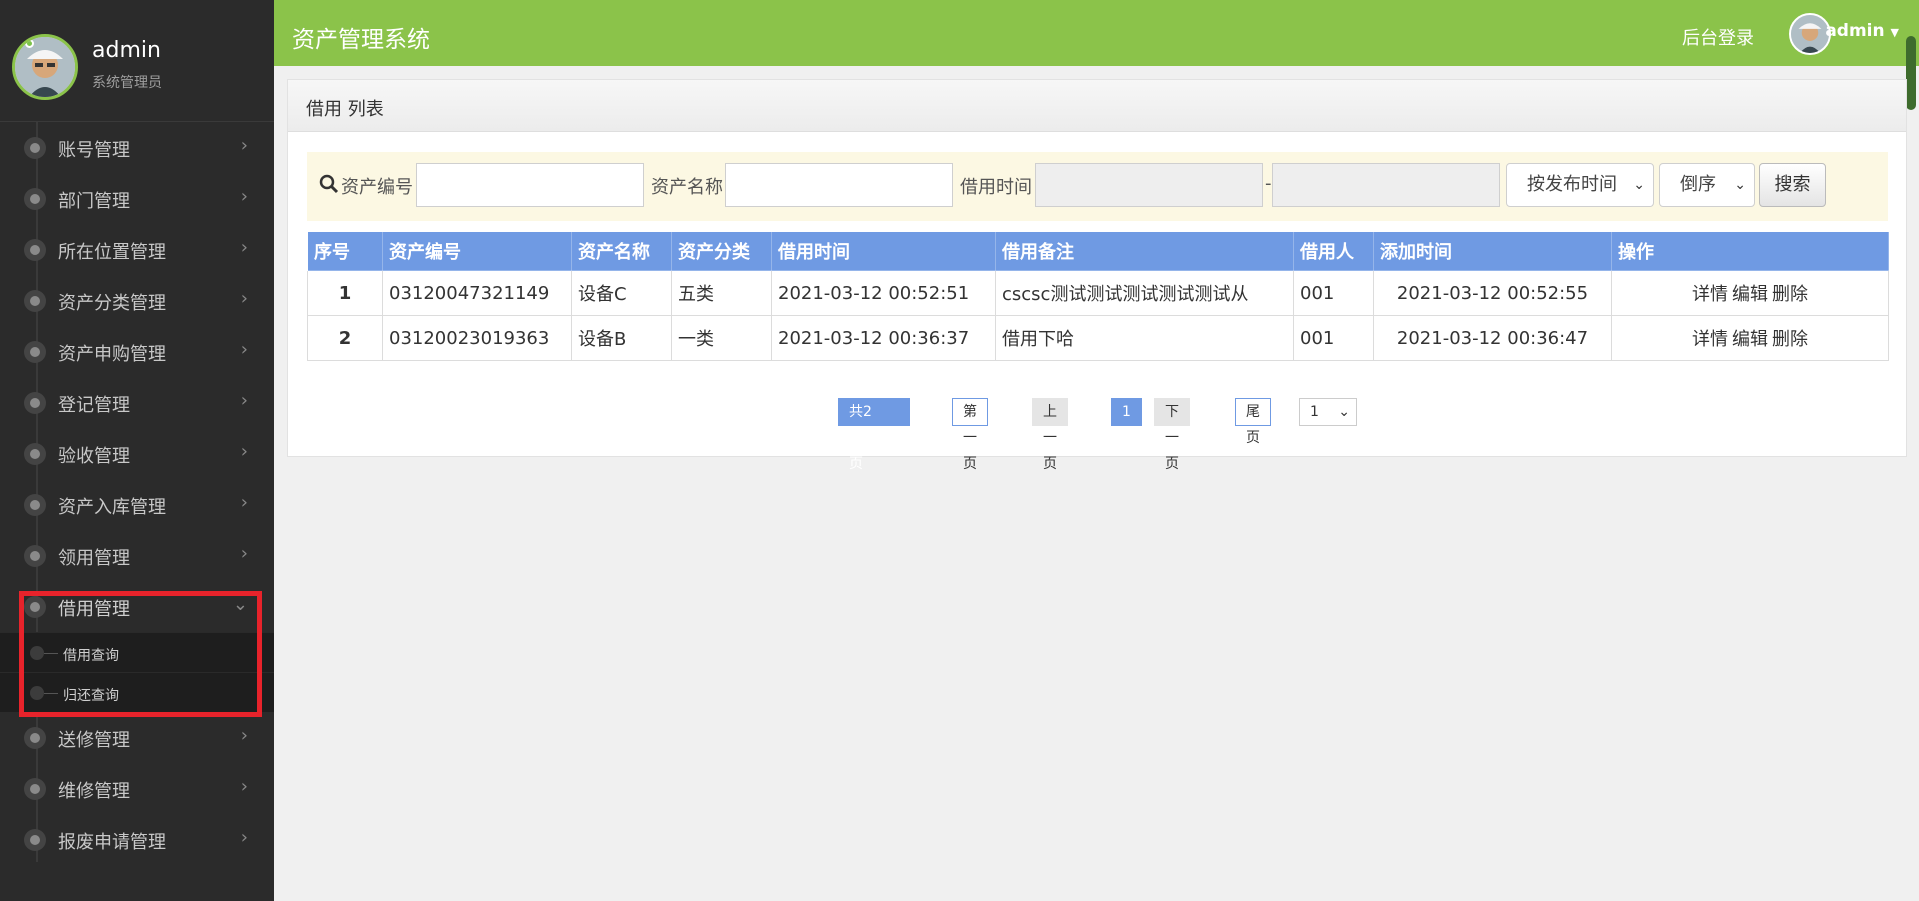 This screenshot has width=1919, height=901. Describe the element at coordinates (883, 251) in the screenshot. I see `column-header: 借用时间` at that location.